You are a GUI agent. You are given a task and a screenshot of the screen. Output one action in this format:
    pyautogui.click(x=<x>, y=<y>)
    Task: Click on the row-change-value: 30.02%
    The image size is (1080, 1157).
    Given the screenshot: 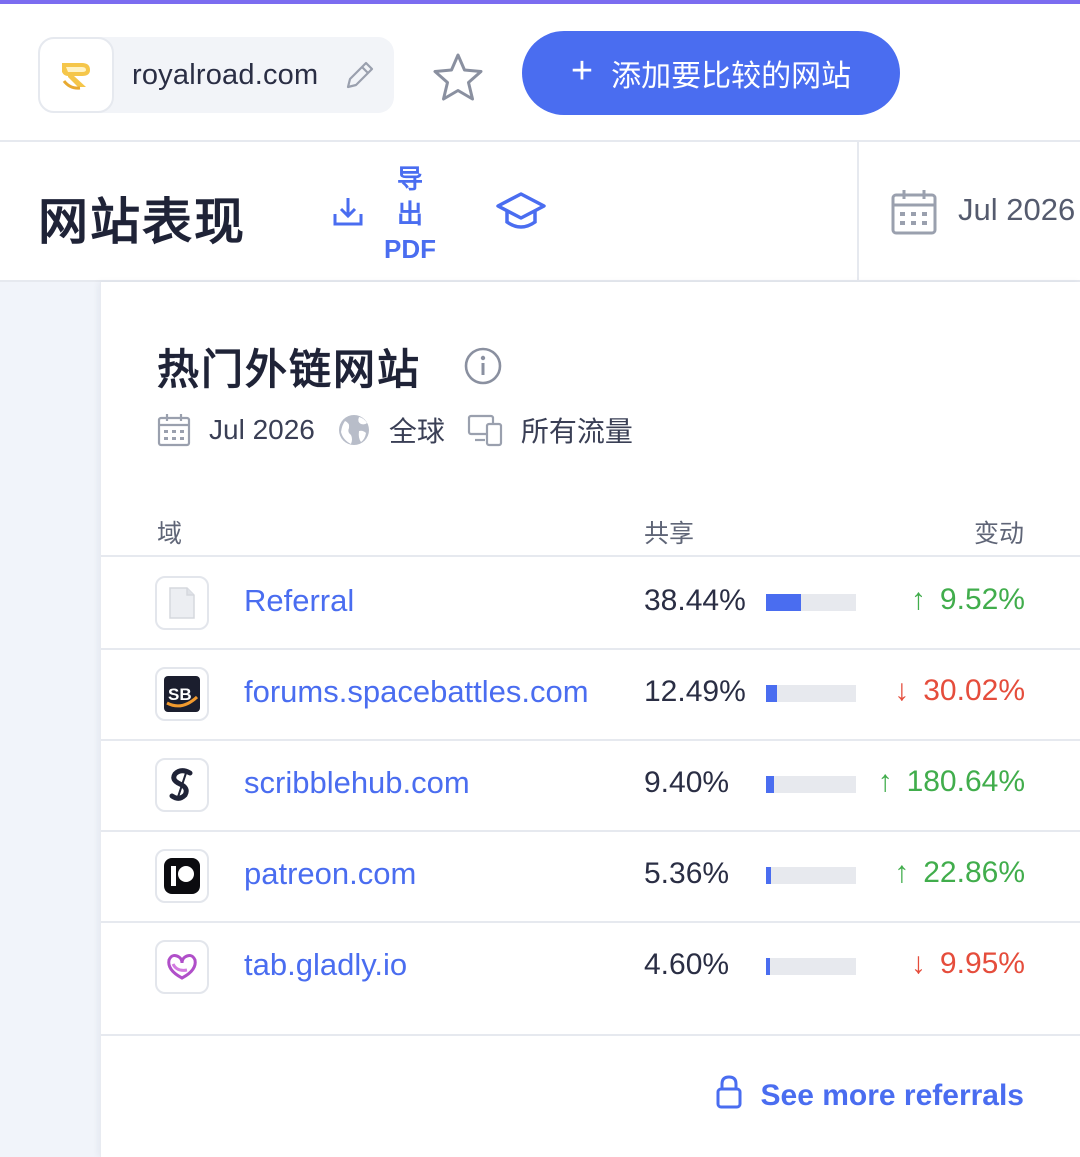 What is the action you would take?
    pyautogui.click(x=974, y=690)
    